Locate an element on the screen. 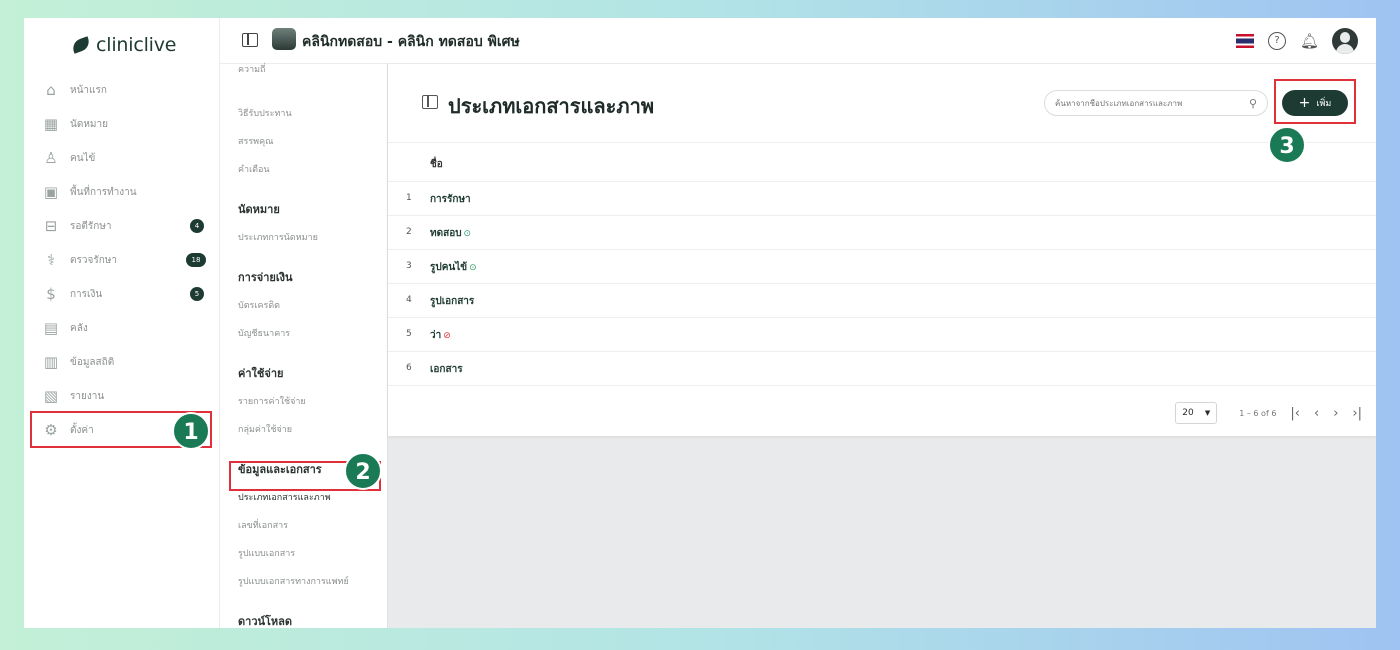  sidebar-item-label: รายงาน is located at coordinates (87, 396).